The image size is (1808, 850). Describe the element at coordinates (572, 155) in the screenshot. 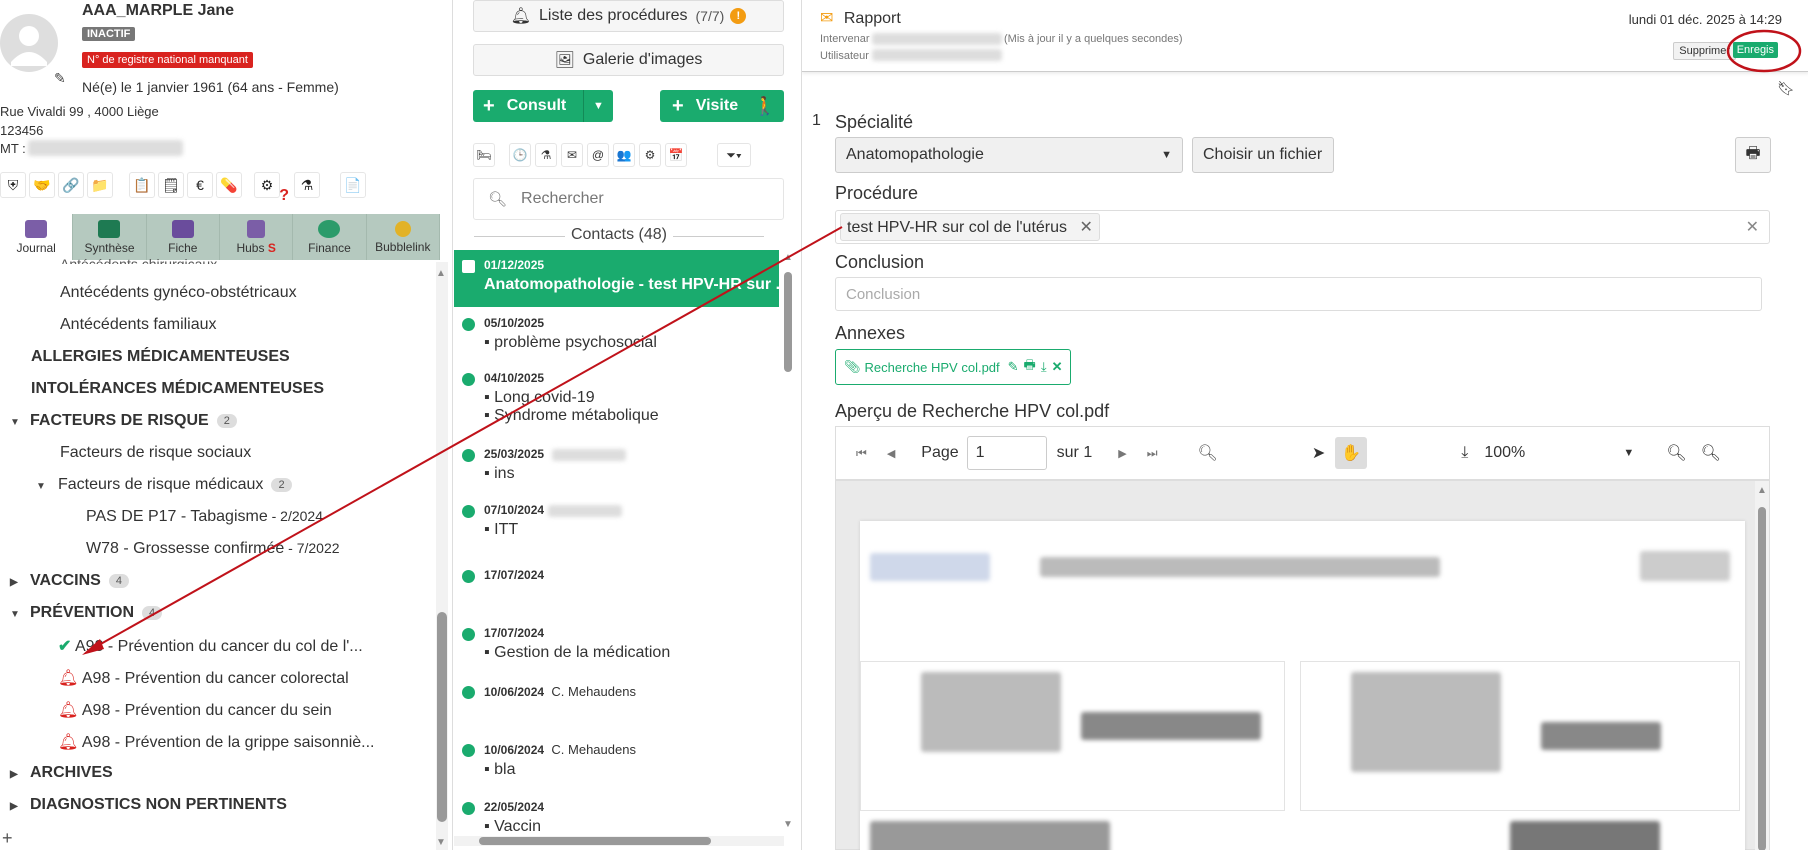

I see `envelope-icon: ✉` at that location.